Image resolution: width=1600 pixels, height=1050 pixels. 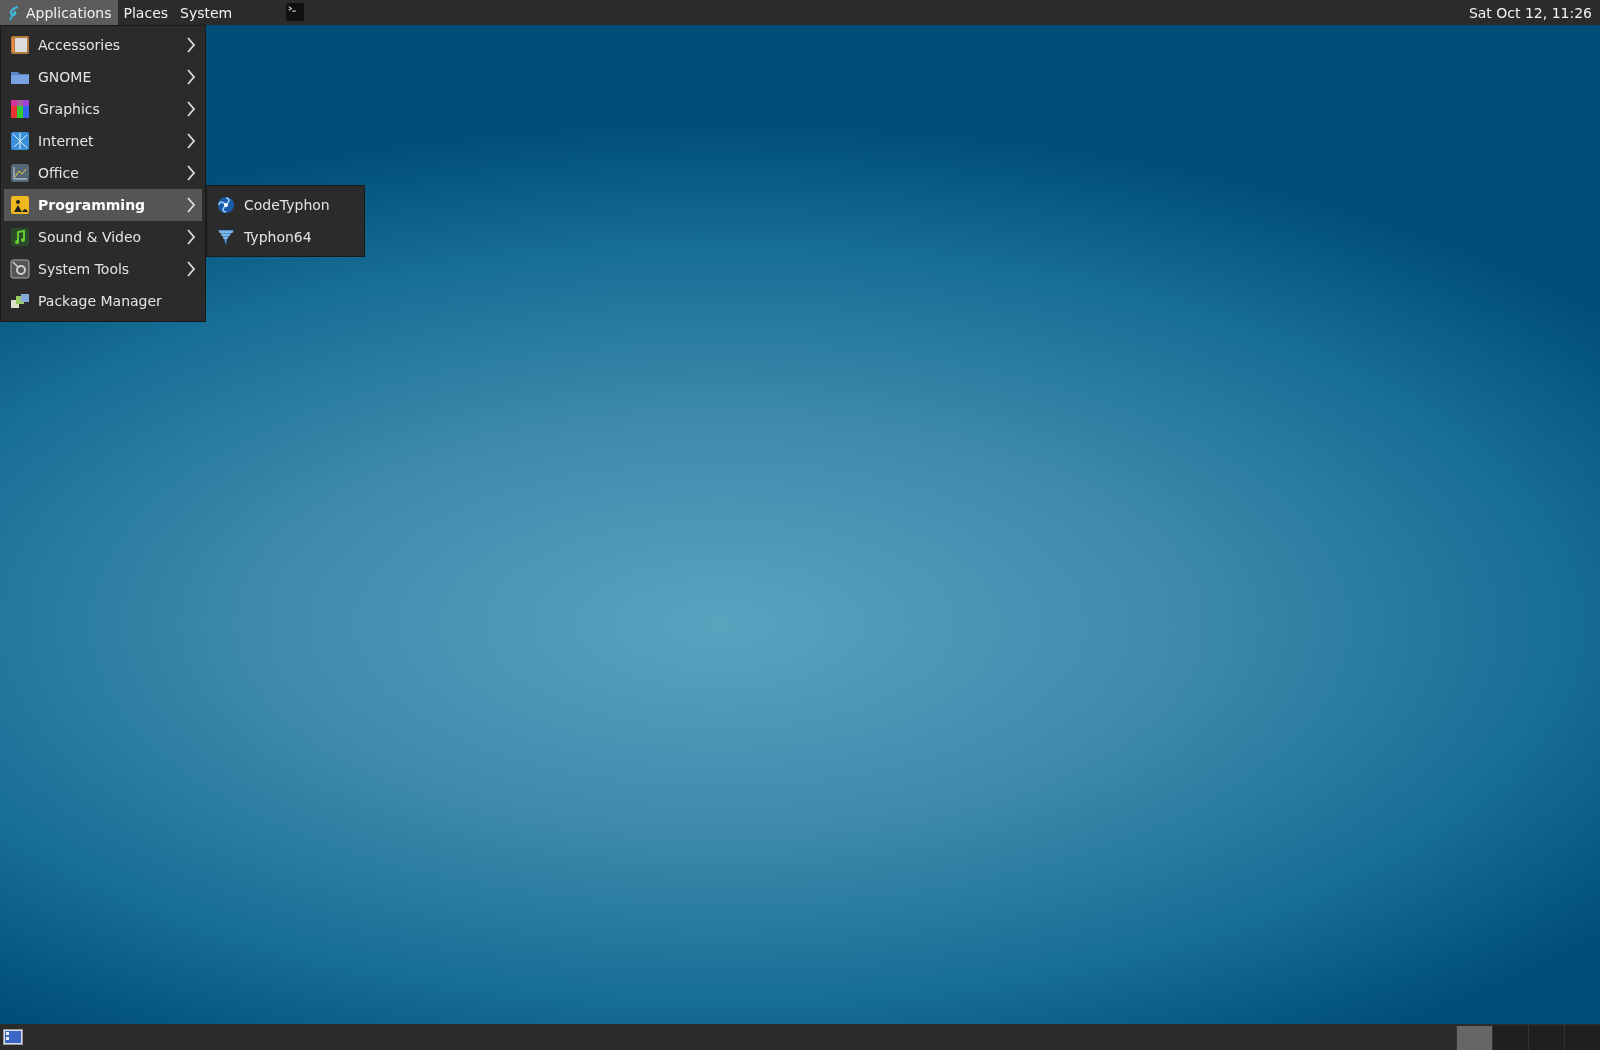 I want to click on menu-item: Accessories, so click(x=103, y=45).